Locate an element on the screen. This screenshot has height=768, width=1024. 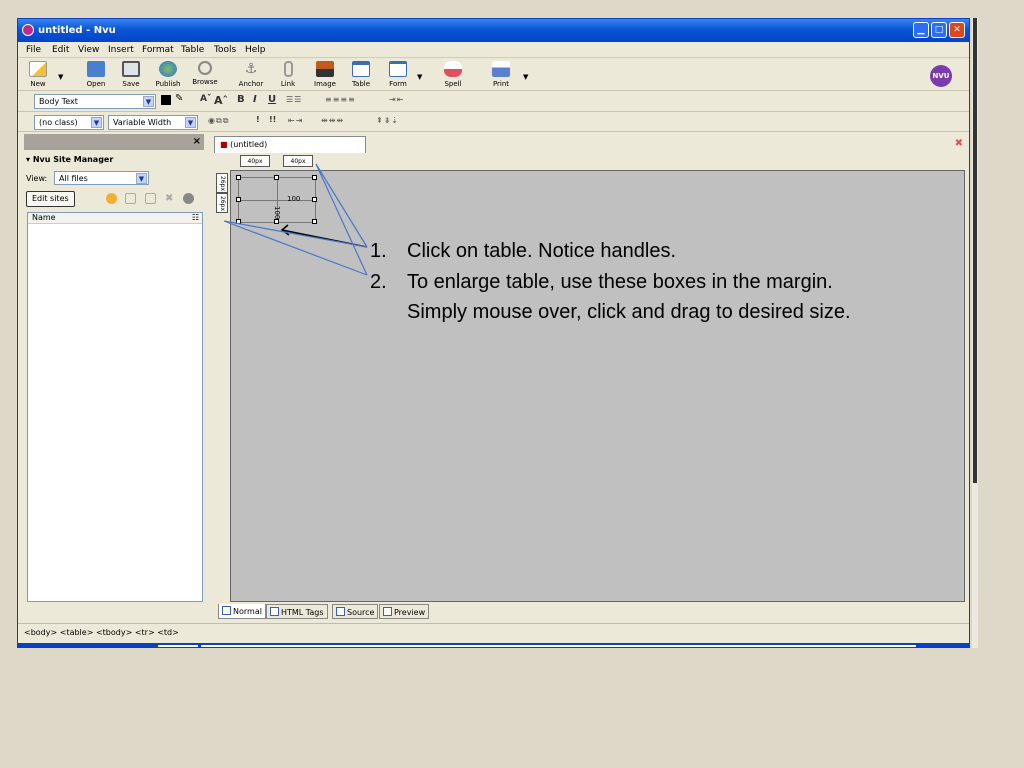
new-button: New is located at coordinates (38, 75).